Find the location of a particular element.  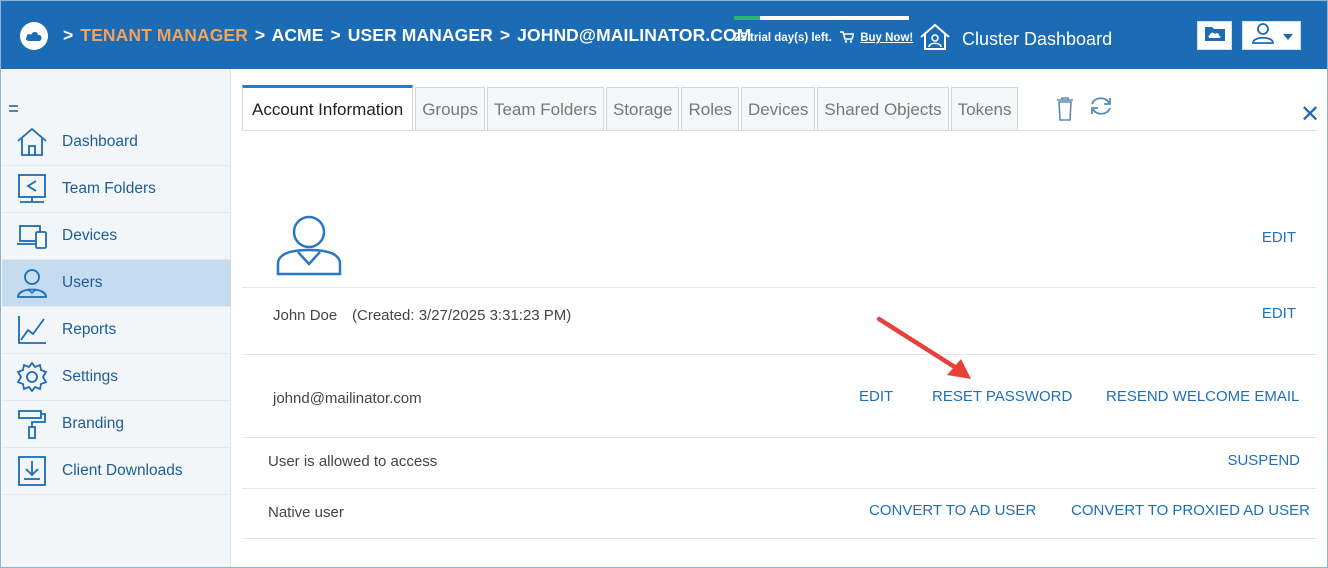

sidebar-item-client-downloads: Client Downloads is located at coordinates (116, 471).